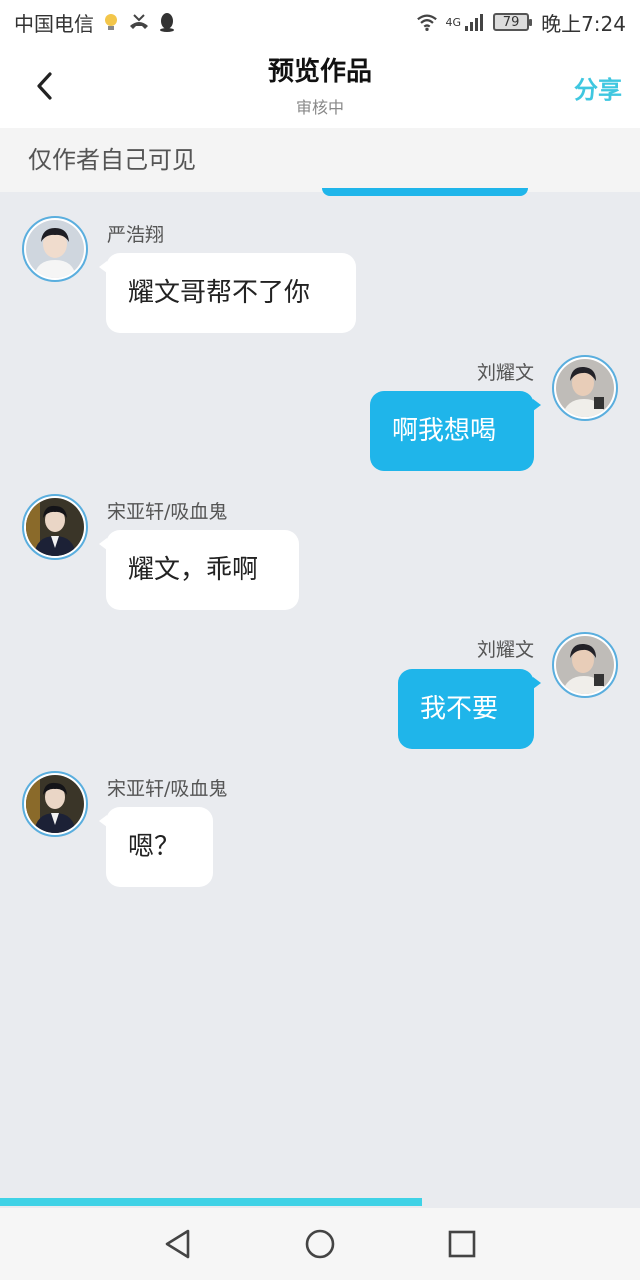  Describe the element at coordinates (469, 709) in the screenshot. I see `message-bubble: 我不要` at that location.